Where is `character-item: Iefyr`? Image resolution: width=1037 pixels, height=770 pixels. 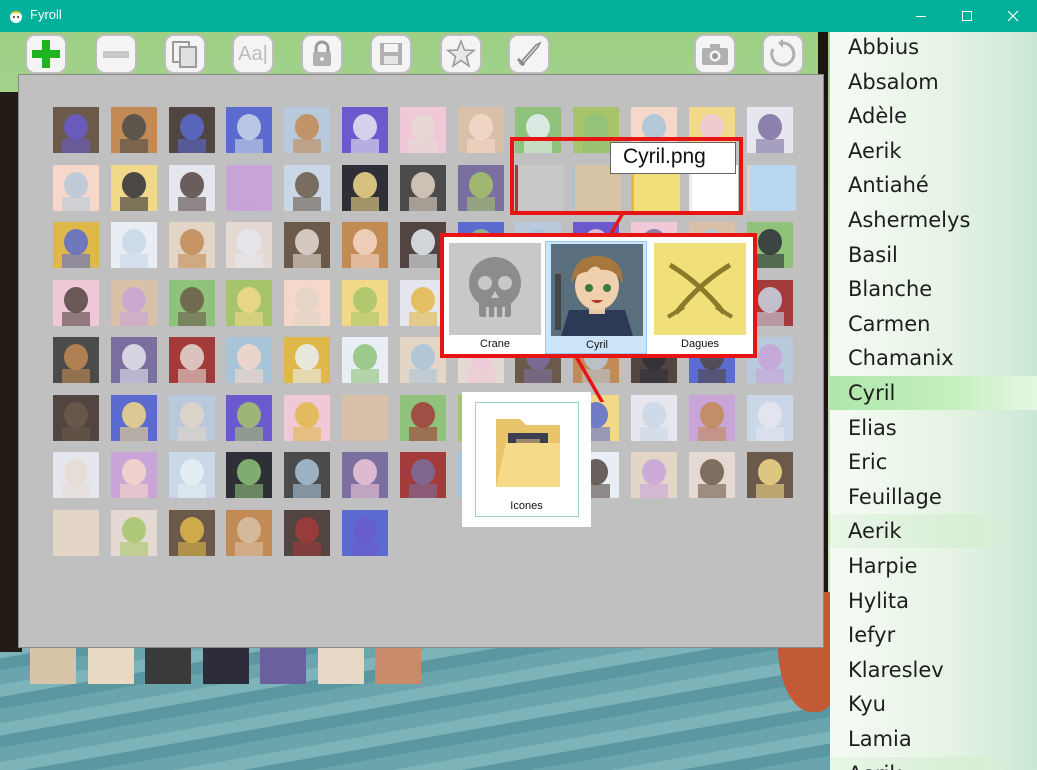 character-item: Iefyr is located at coordinates (933, 635).